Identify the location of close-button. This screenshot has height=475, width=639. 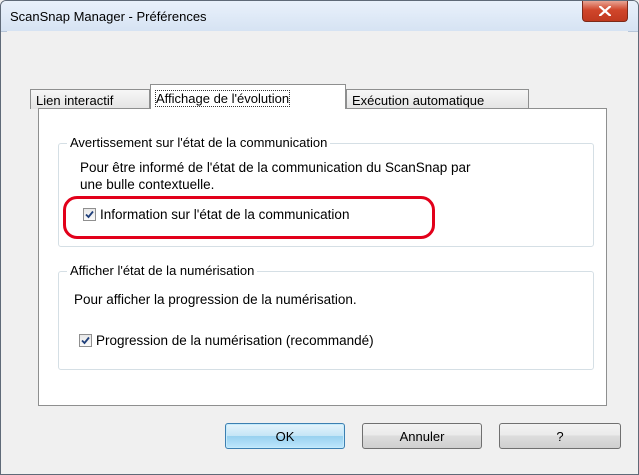
(605, 11).